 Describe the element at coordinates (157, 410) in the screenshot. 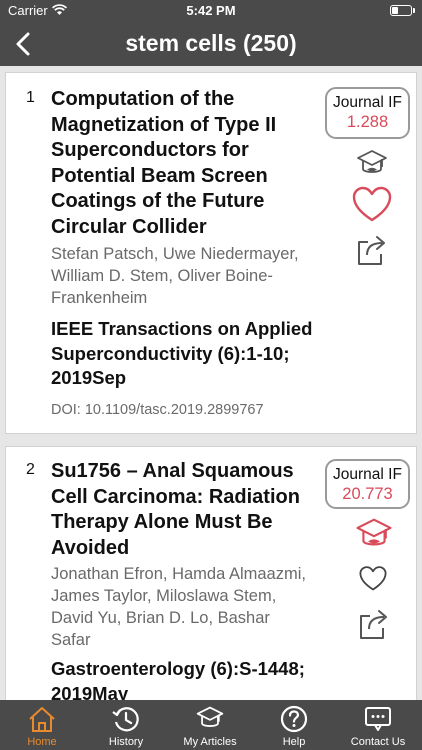

I see `article-doi: DOI: 10.1109/tasc.2019.2899767` at that location.